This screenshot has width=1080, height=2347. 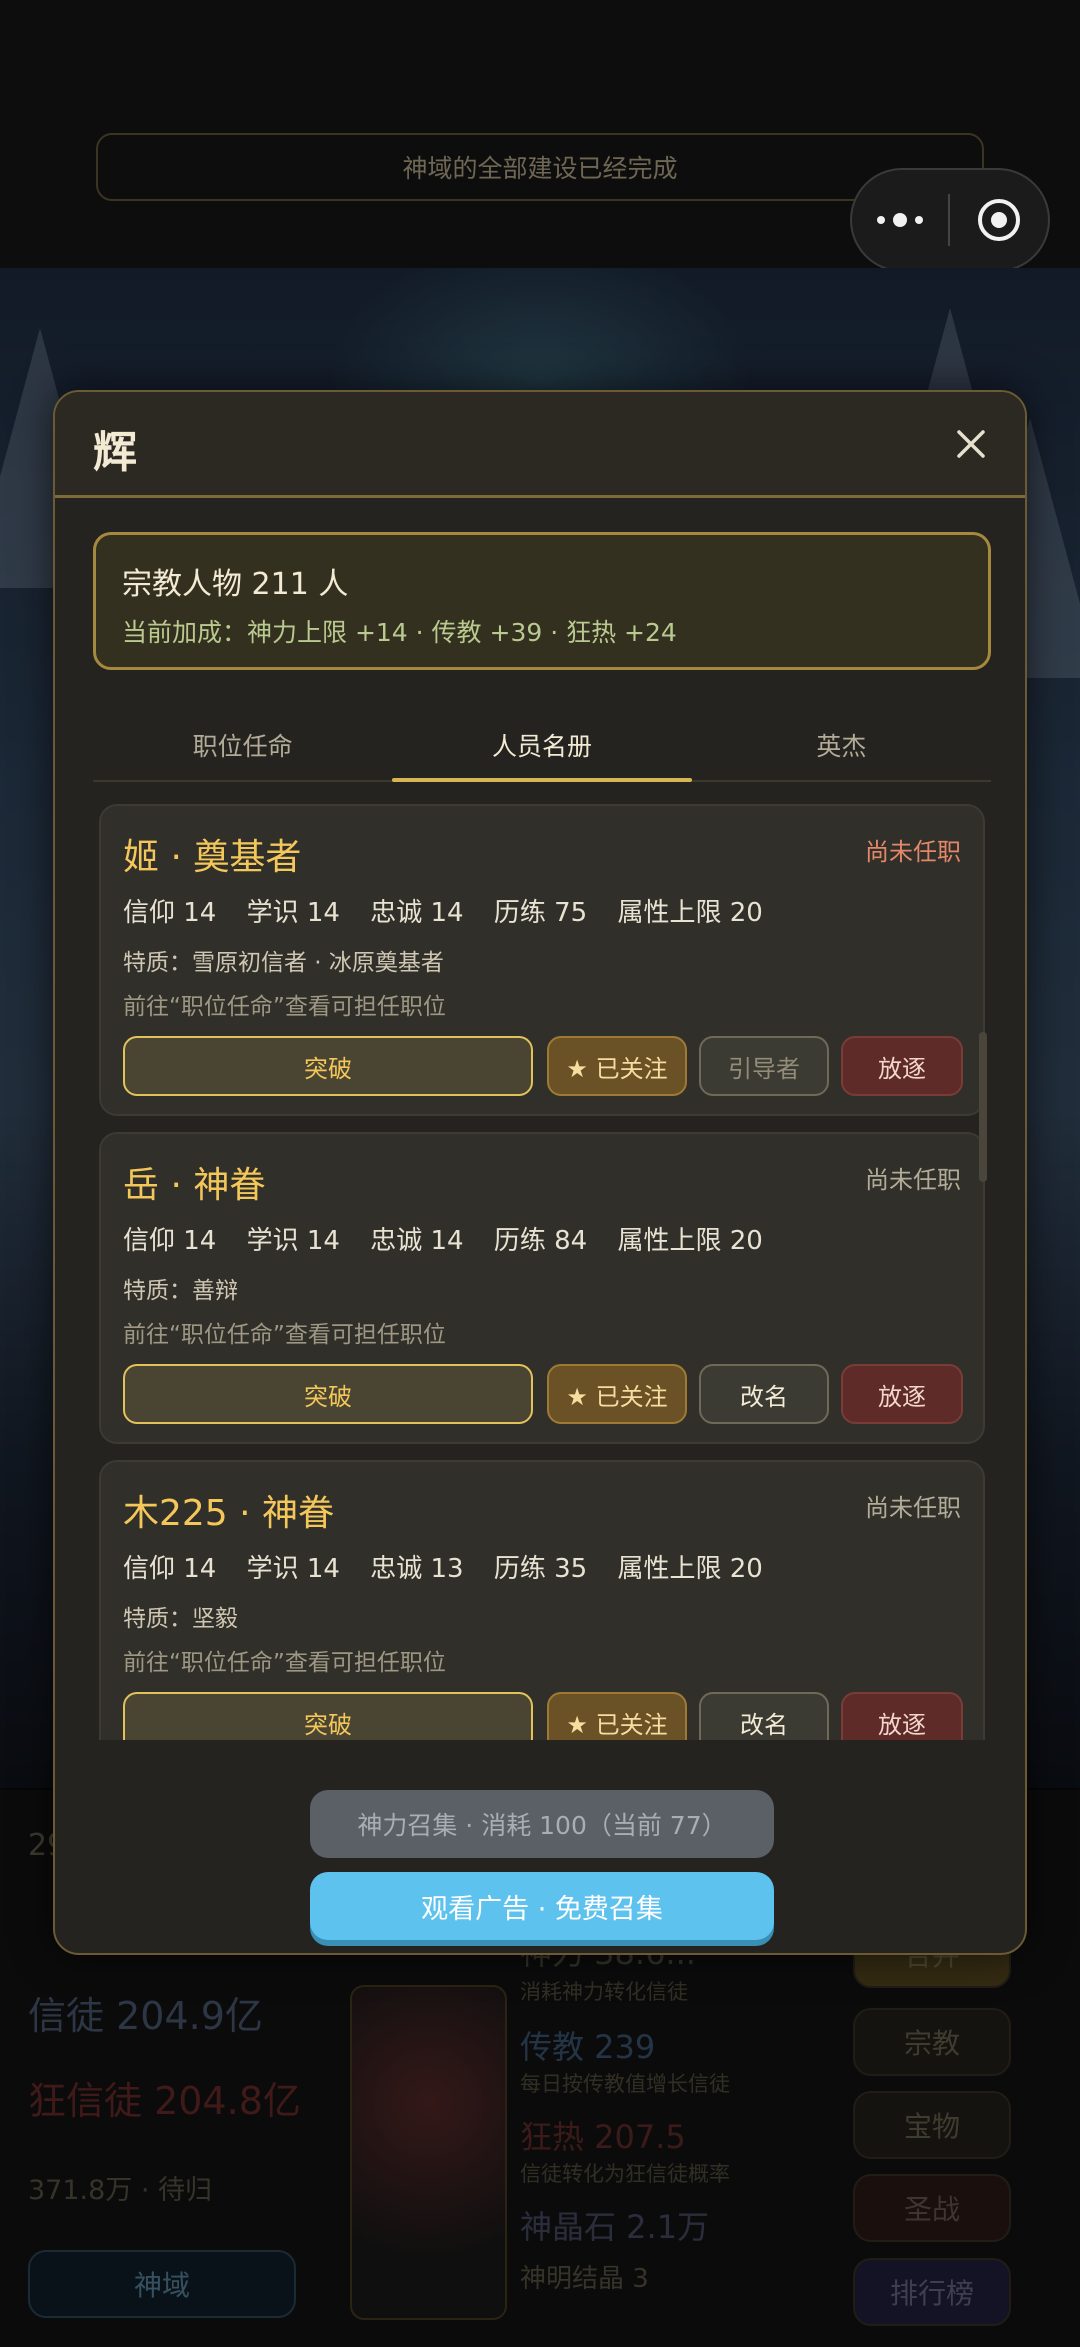 I want to click on divine-summon-button: 神力召集 · 消耗 100（当前 77）, so click(x=542, y=1824).